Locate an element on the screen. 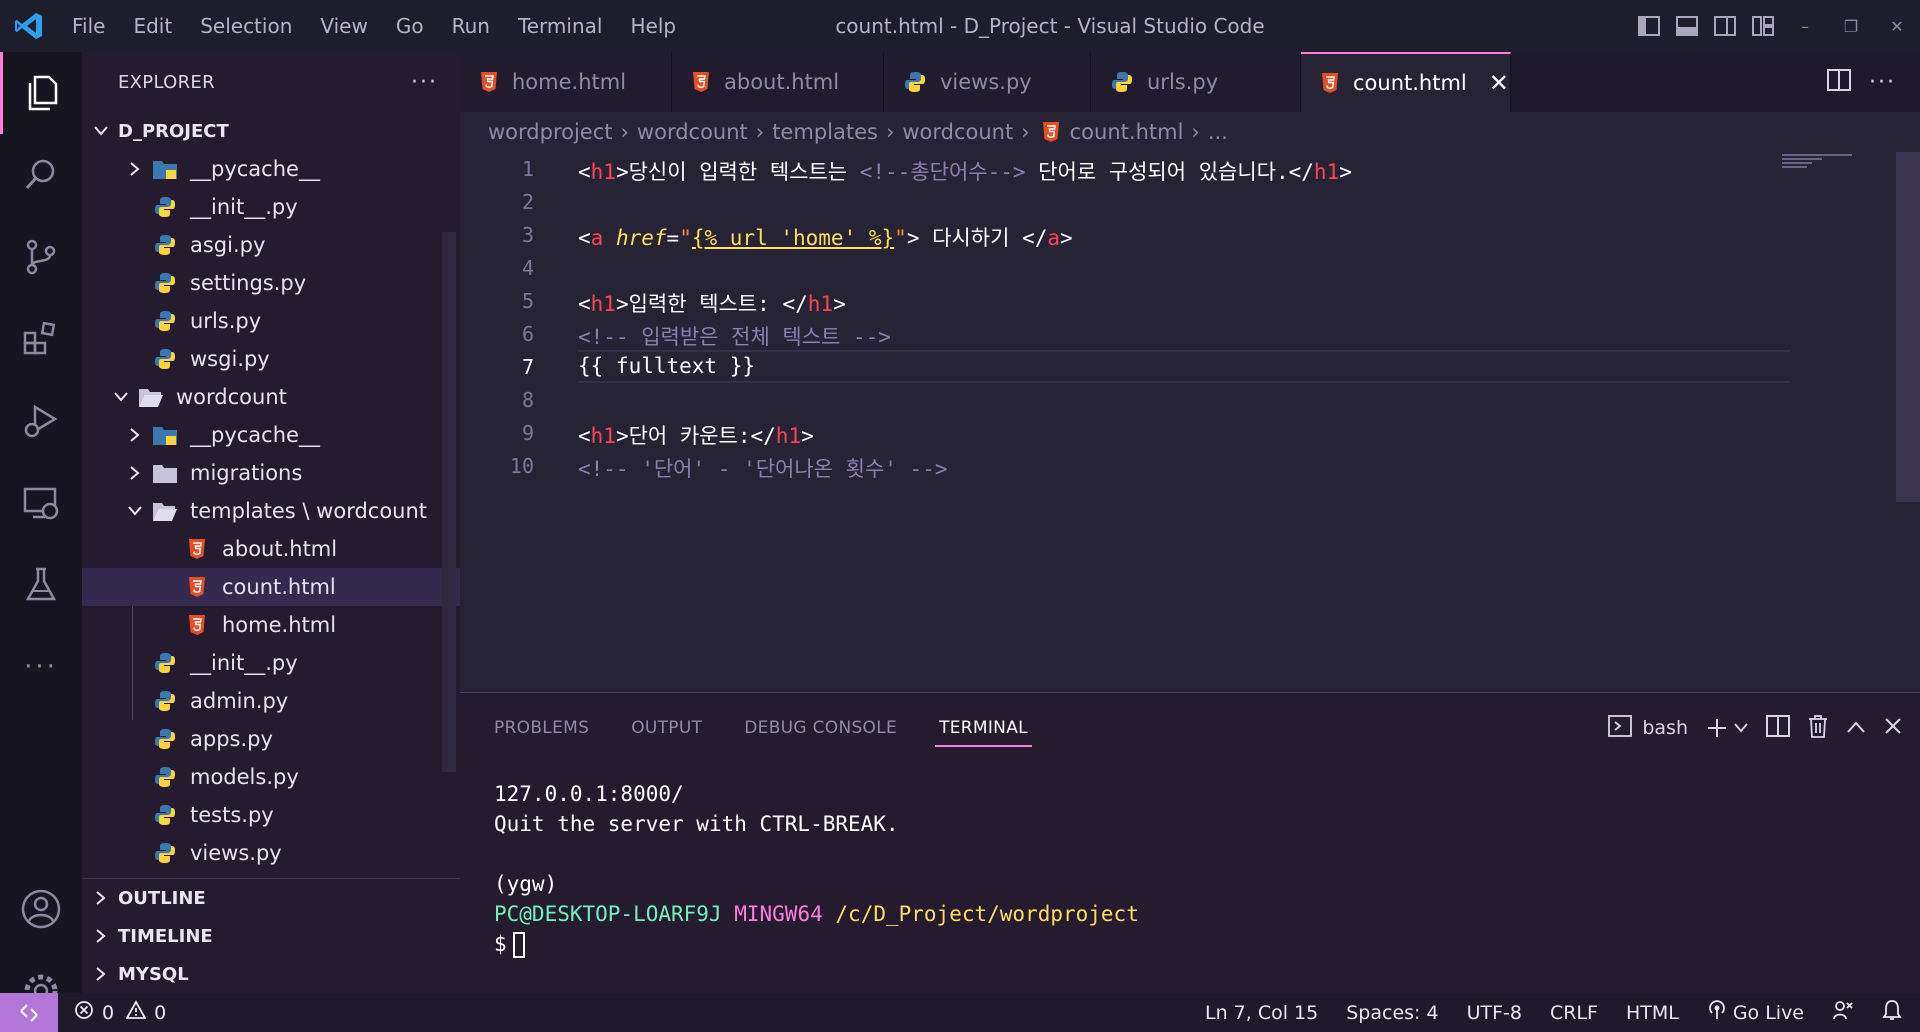 This screenshot has width=1920, height=1032. tree-item-asgi-py: asgi.py is located at coordinates (271, 245).